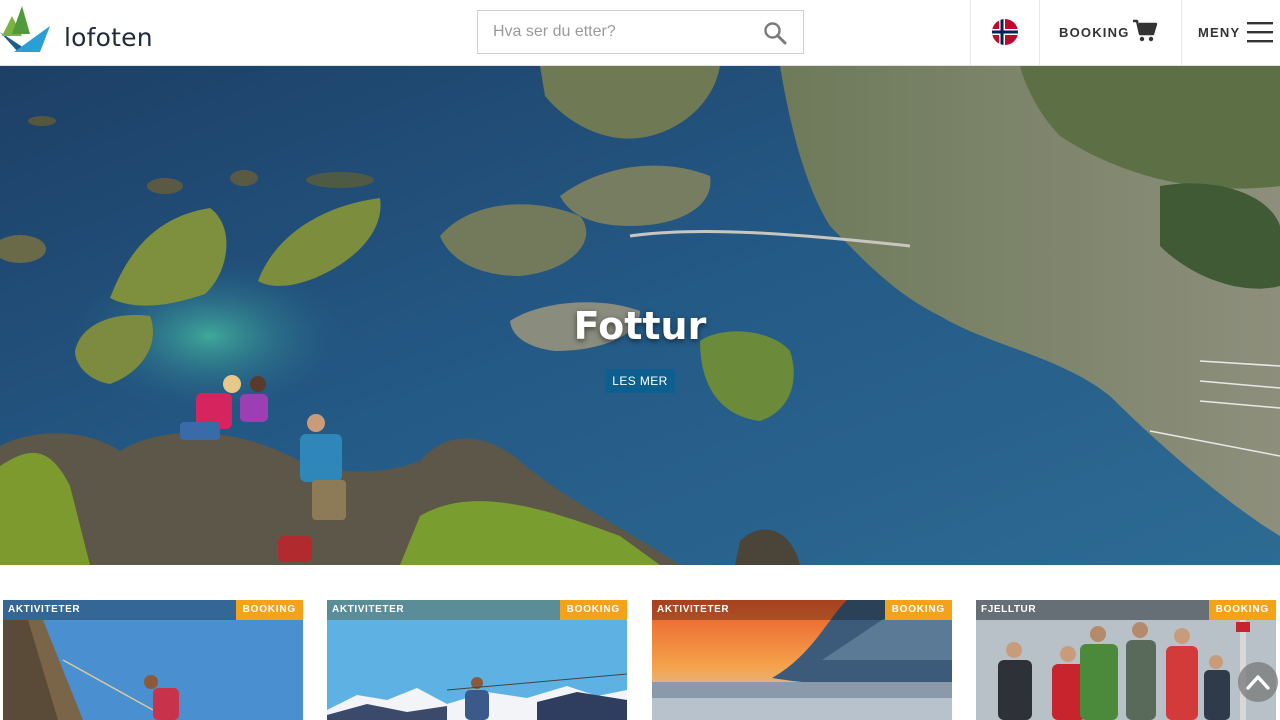  Describe the element at coordinates (775, 33) in the screenshot. I see `search-icon` at that location.